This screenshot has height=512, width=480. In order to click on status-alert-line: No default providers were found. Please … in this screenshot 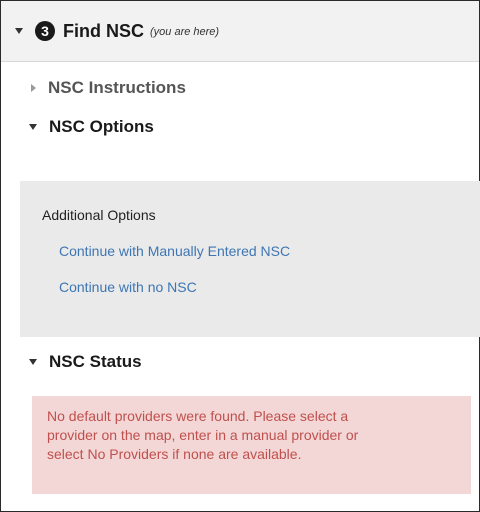, I will do `click(198, 416)`.